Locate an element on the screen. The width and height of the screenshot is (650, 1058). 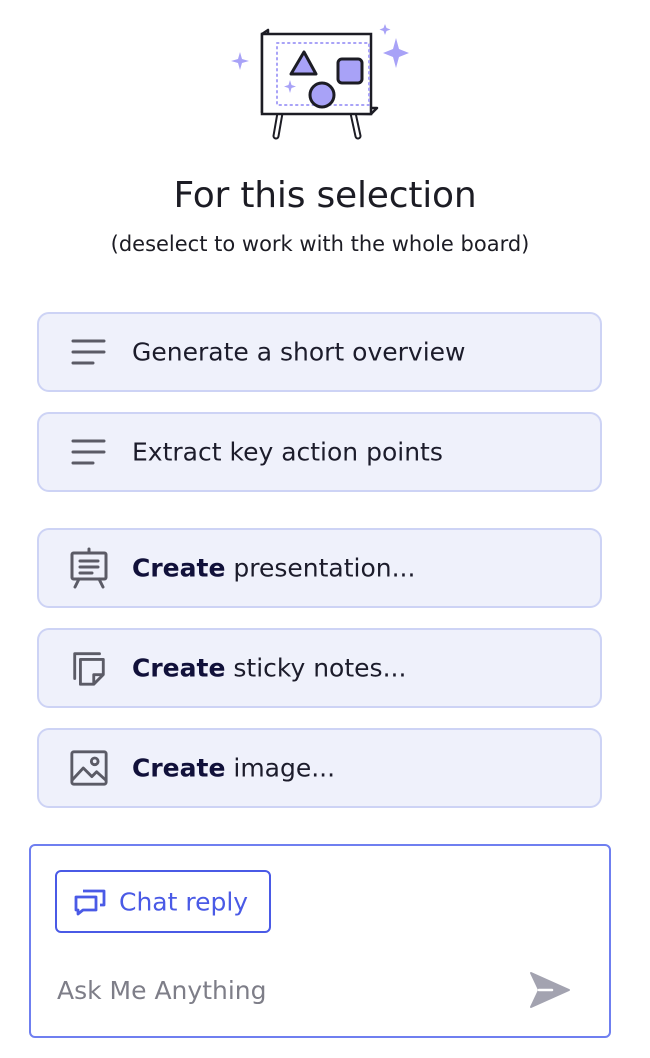
send-icon is located at coordinates (550, 990).